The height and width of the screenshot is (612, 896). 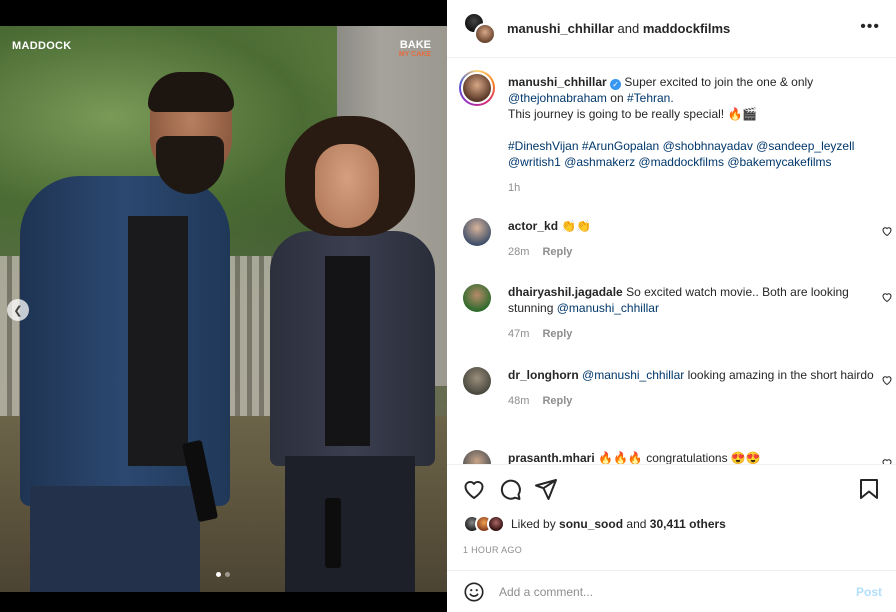 I want to click on emoji-smile-icon, so click(x=474, y=592).